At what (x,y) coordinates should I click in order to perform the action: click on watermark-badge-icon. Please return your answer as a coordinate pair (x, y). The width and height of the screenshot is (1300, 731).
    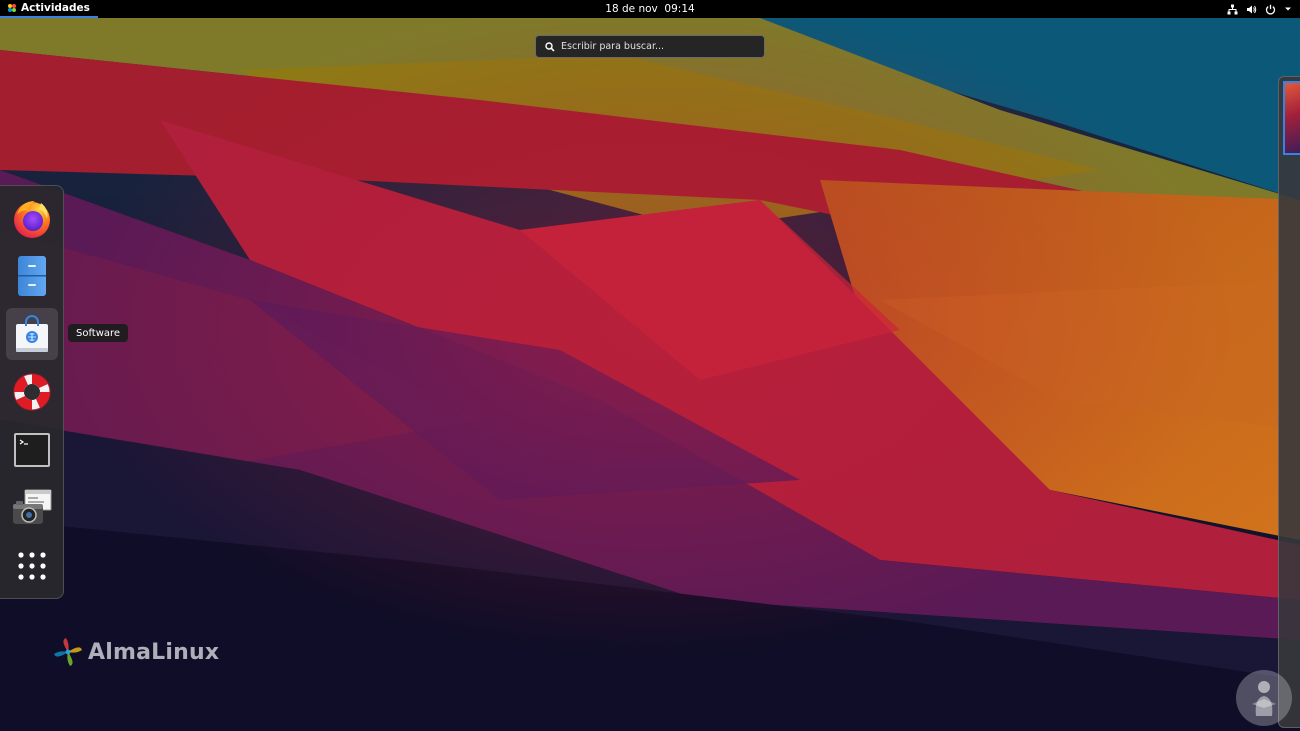
    Looking at the image, I should click on (1264, 698).